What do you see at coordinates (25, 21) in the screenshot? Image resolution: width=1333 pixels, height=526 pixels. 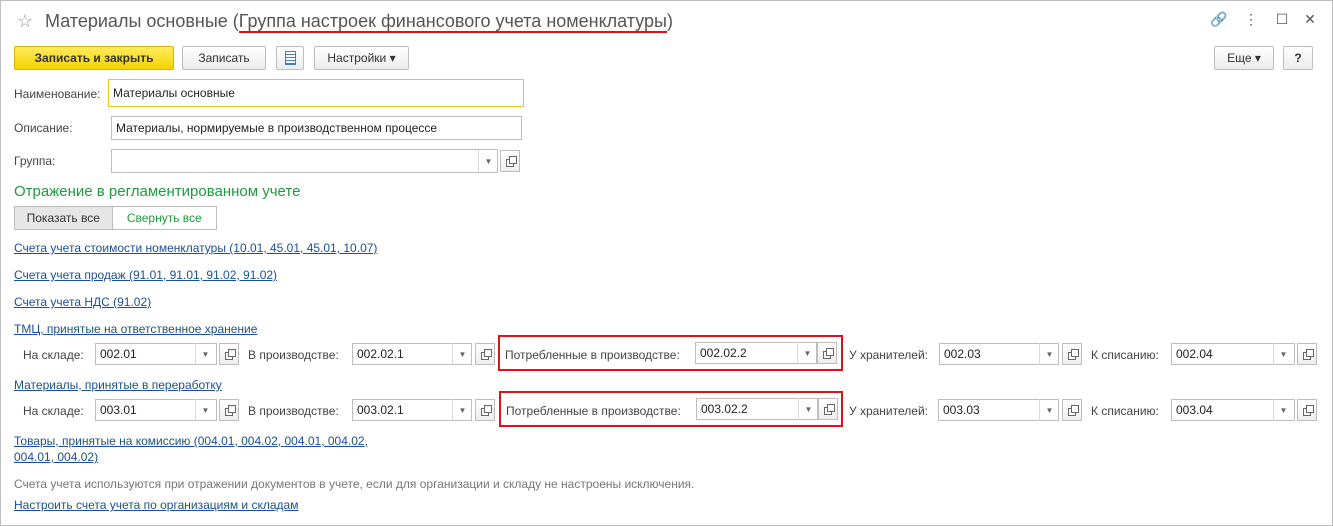 I see `favorite-star-icon: ☆` at bounding box center [25, 21].